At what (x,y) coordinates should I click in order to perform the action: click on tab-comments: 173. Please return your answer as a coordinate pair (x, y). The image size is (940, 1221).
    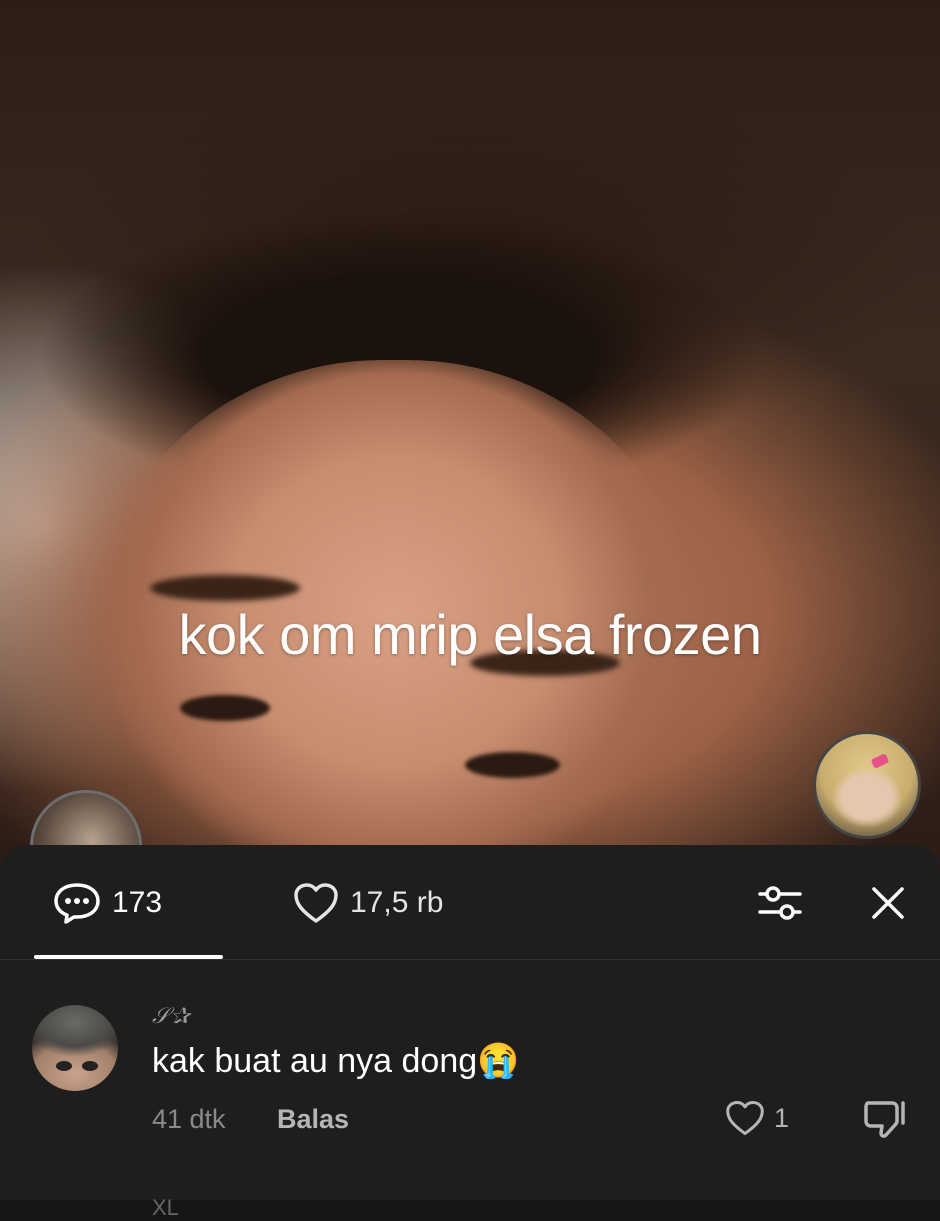
    Looking at the image, I should click on (107, 903).